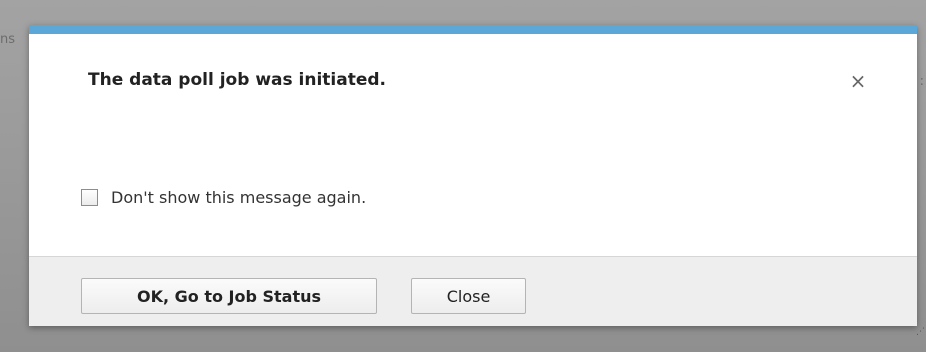 Image resolution: width=926 pixels, height=352 pixels. Describe the element at coordinates (468, 296) in the screenshot. I see `close-button: Close` at that location.